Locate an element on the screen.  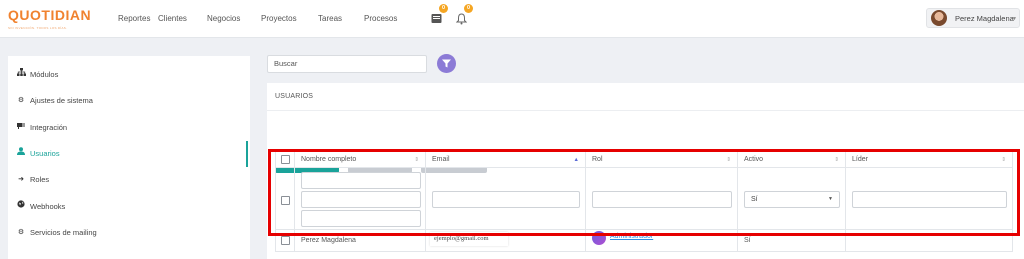
select-all-checkbox is located at coordinates (285, 159).